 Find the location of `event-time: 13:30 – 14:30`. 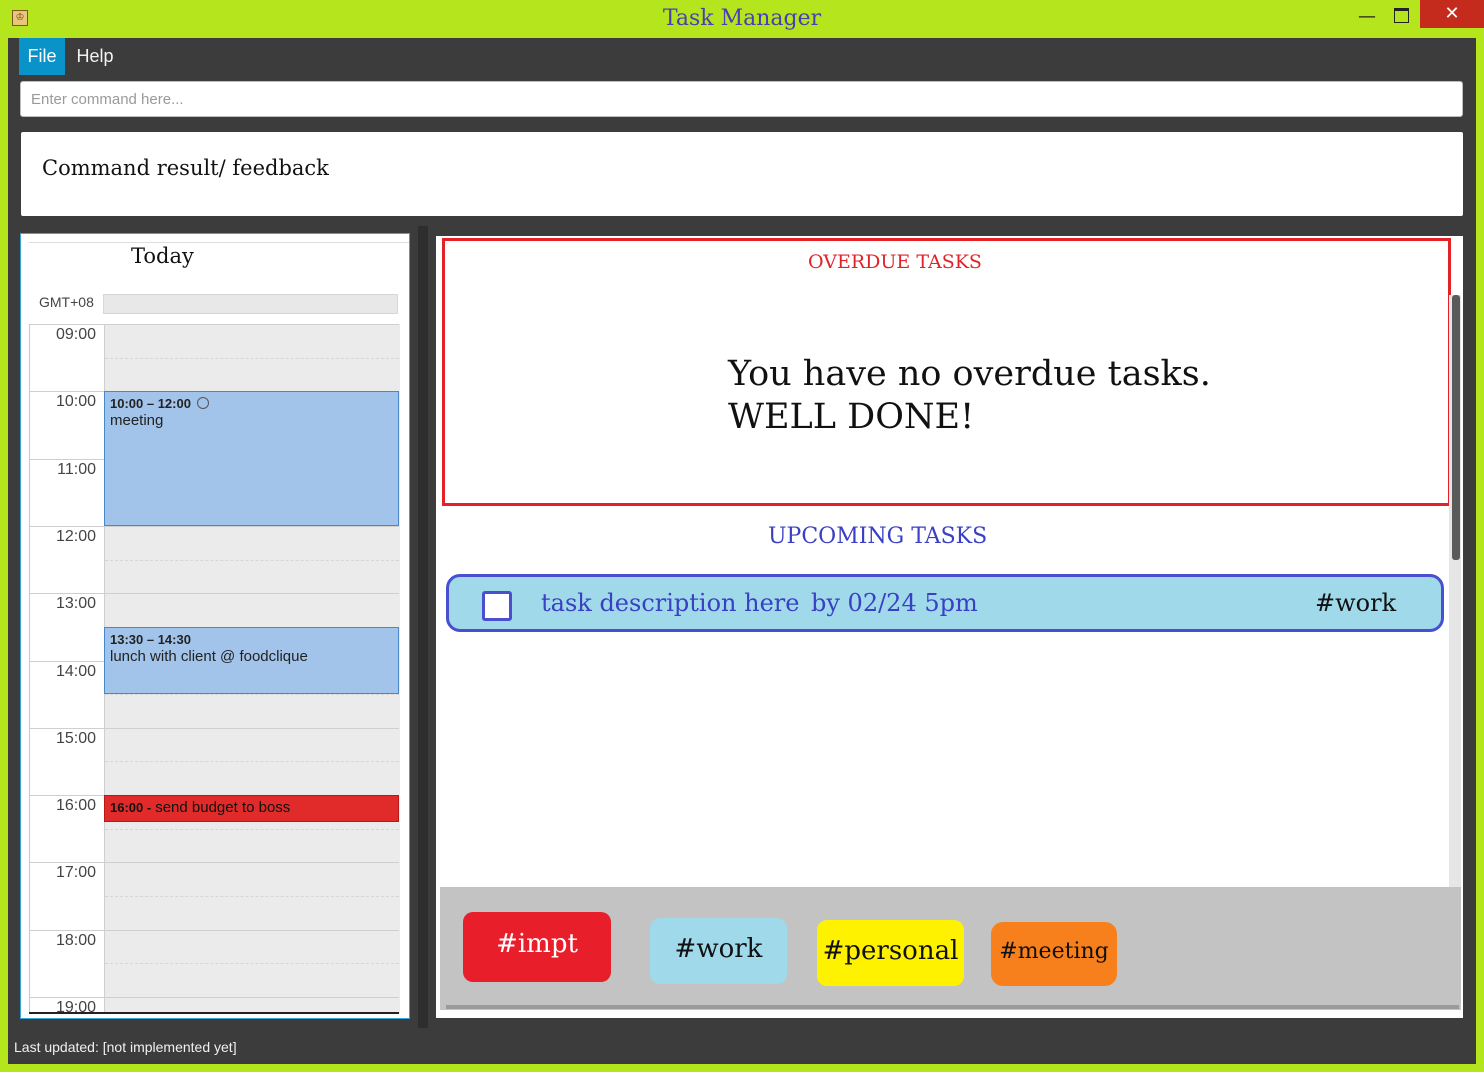

event-time: 13:30 – 14:30 is located at coordinates (150, 639).